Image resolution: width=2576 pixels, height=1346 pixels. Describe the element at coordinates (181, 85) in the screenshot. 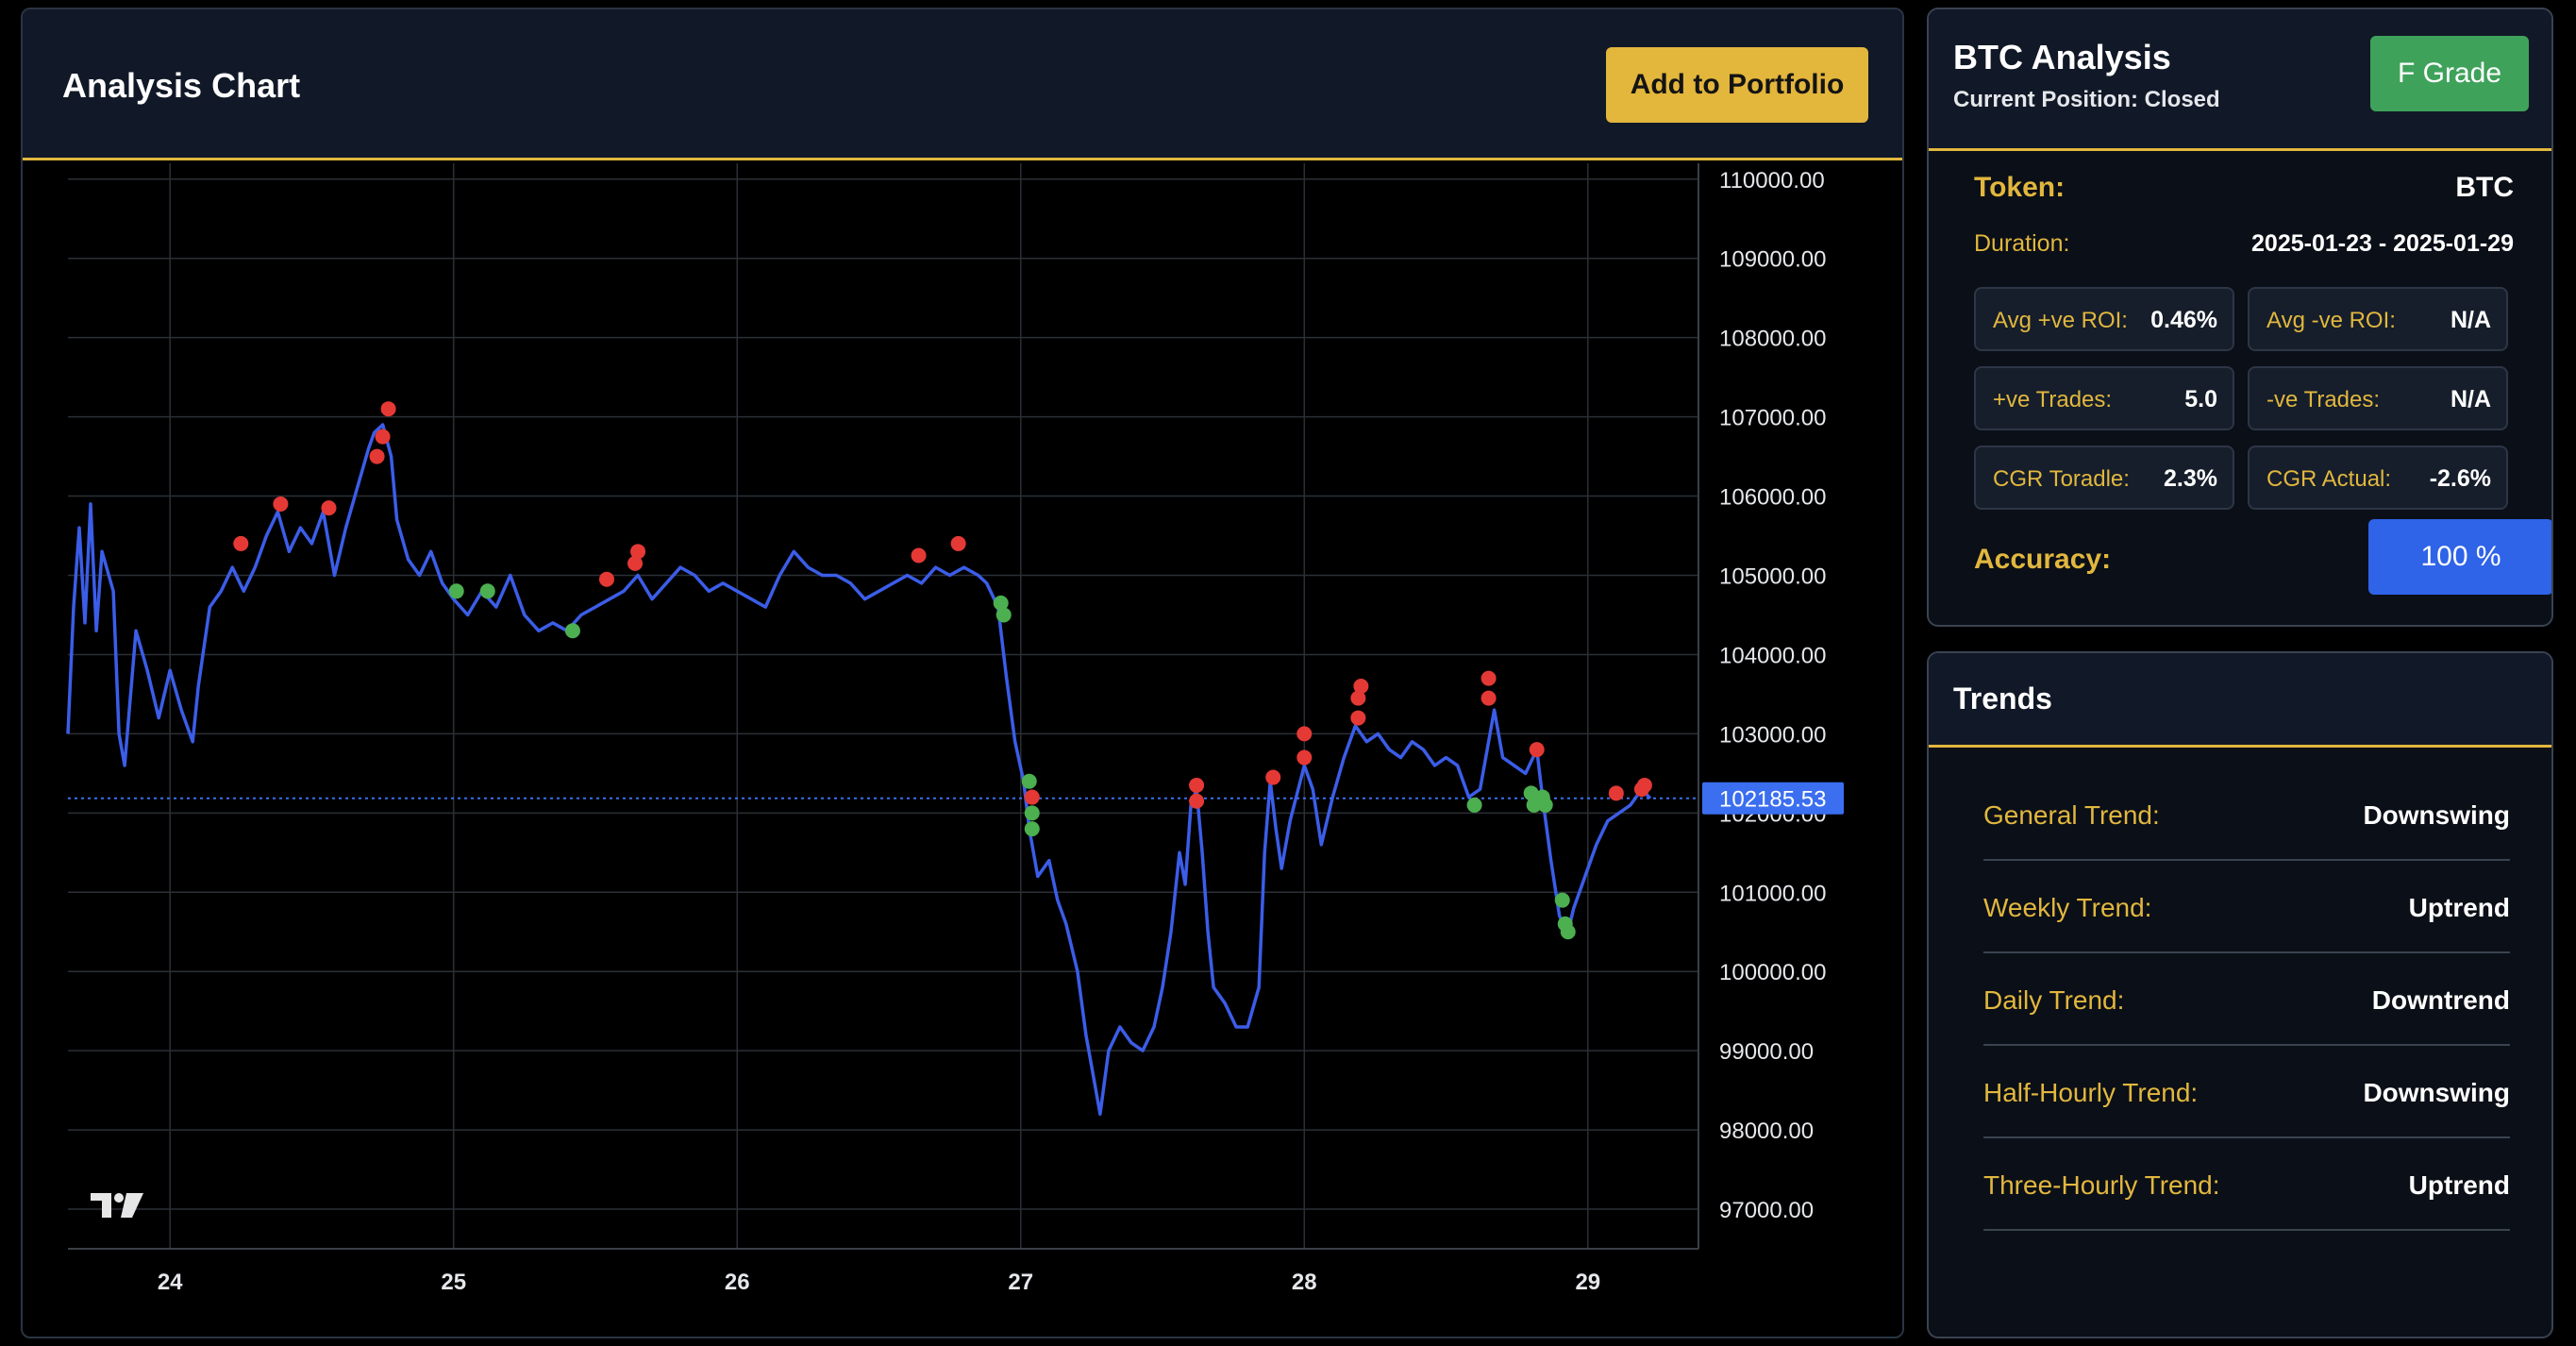

I see `chart-panel-title: Analysis Chart` at that location.